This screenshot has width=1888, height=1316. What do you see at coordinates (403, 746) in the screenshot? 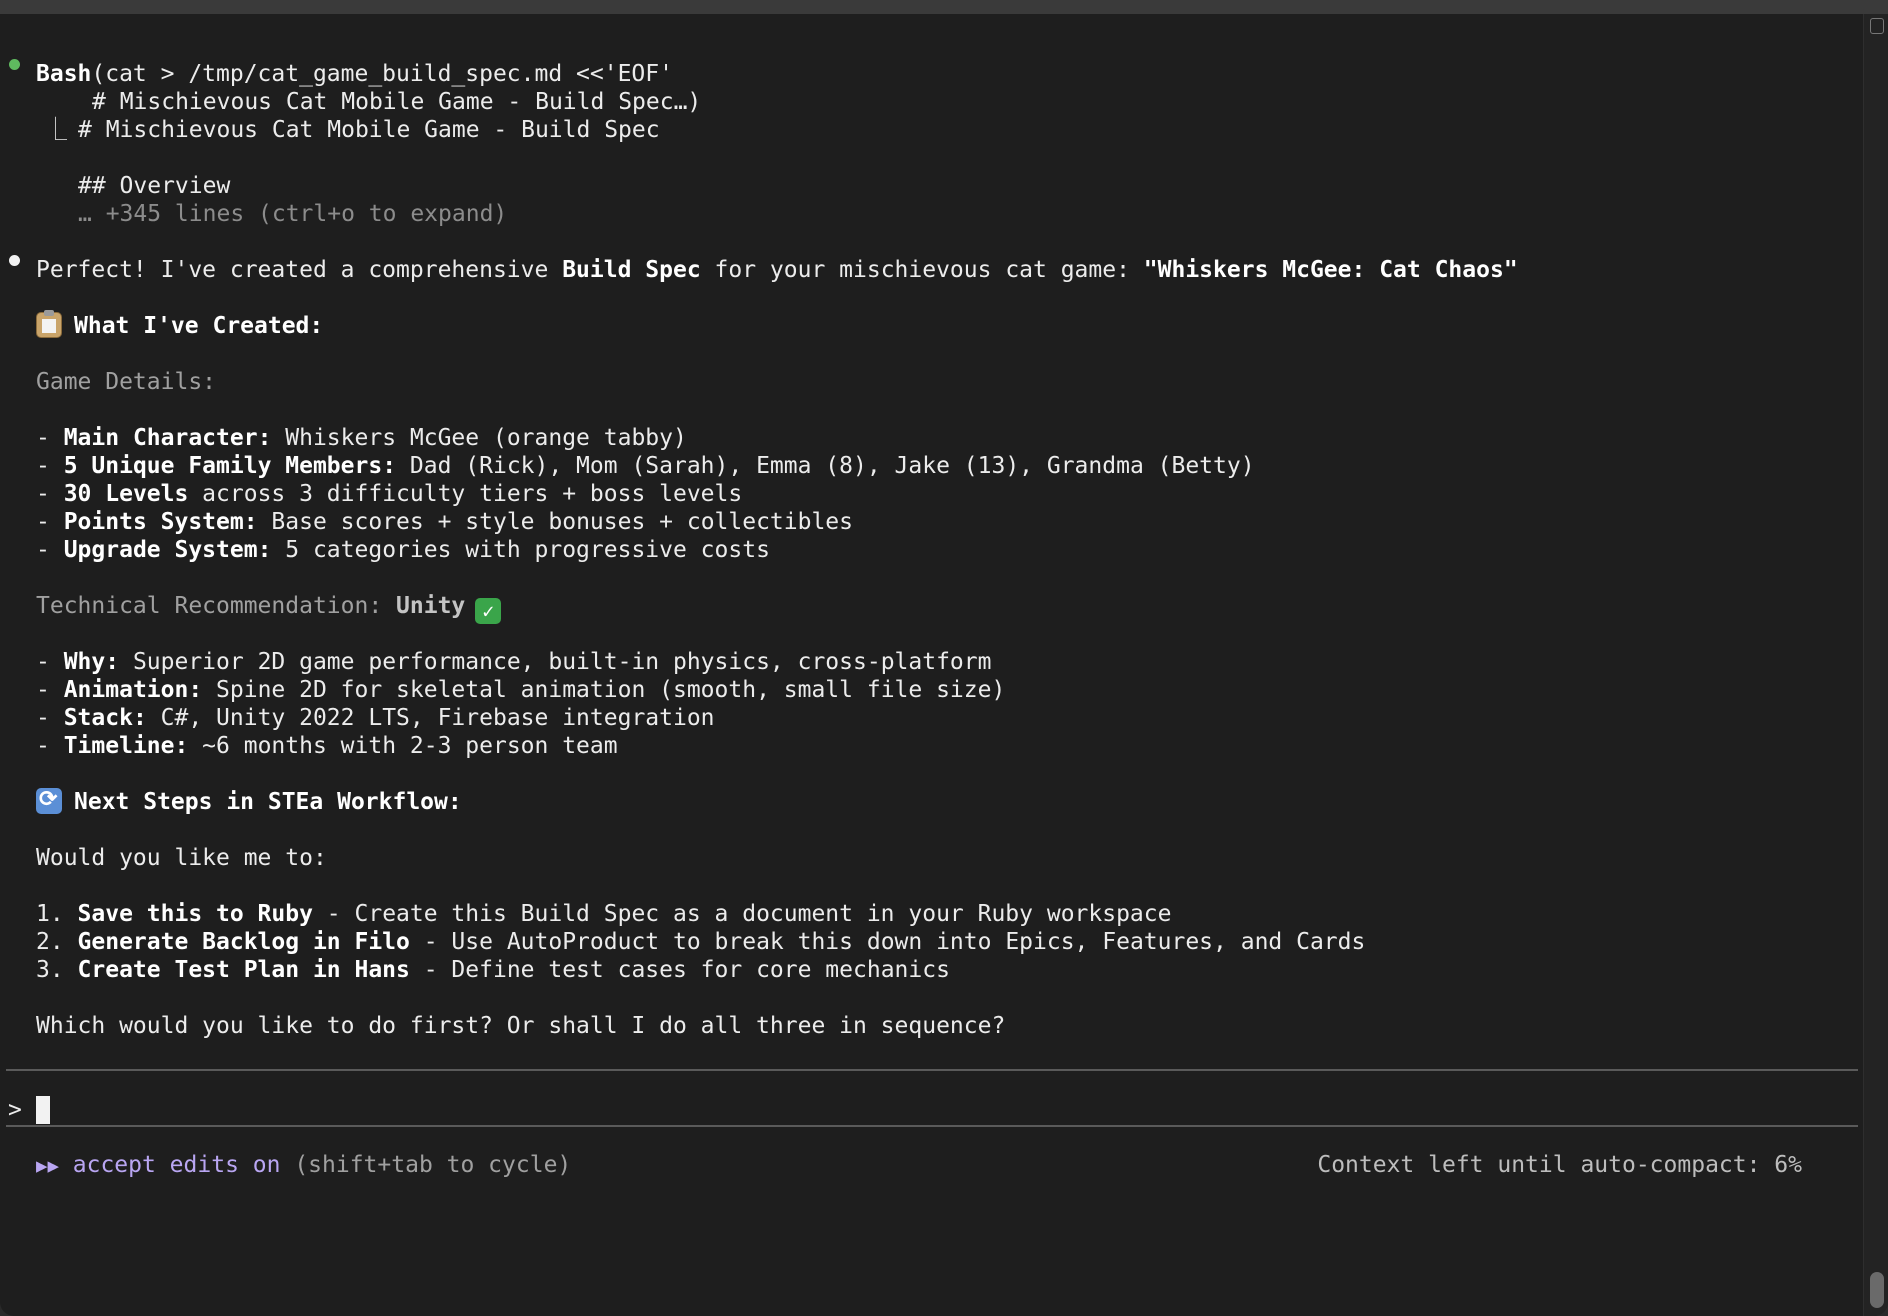
I see `list-item-text: ~6 months with 2-3 person team` at bounding box center [403, 746].